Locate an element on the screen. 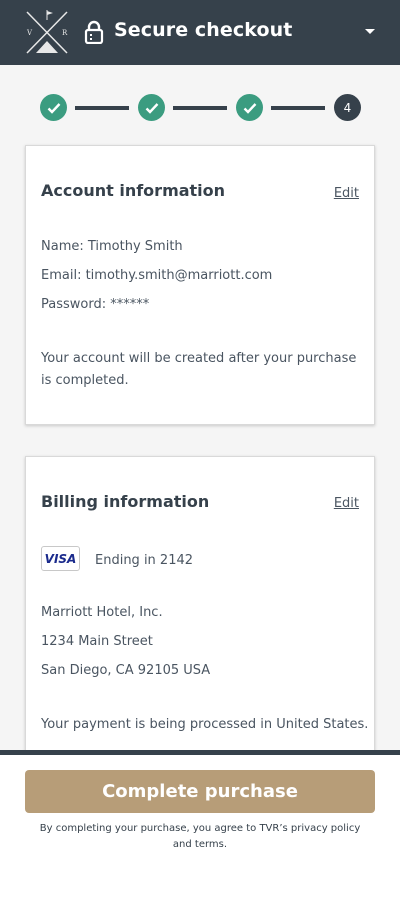 This screenshot has height=910, width=400. top-header: V R Secure checkout is located at coordinates (200, 32).